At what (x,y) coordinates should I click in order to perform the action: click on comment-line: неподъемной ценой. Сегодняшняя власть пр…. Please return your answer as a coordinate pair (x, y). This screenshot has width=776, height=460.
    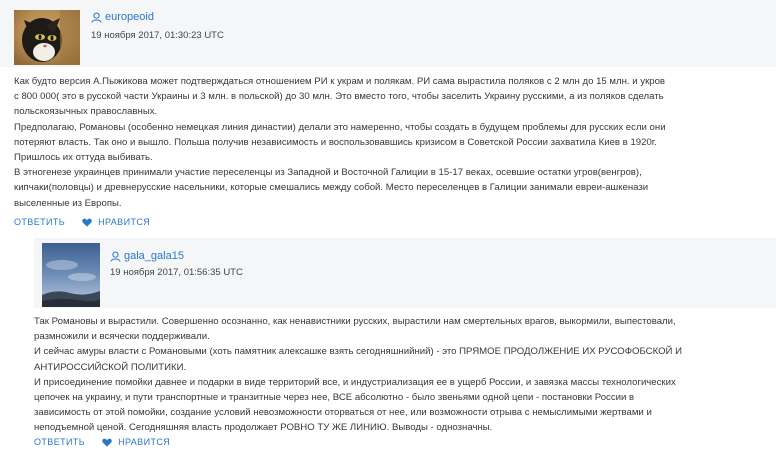
    Looking at the image, I should click on (263, 428).